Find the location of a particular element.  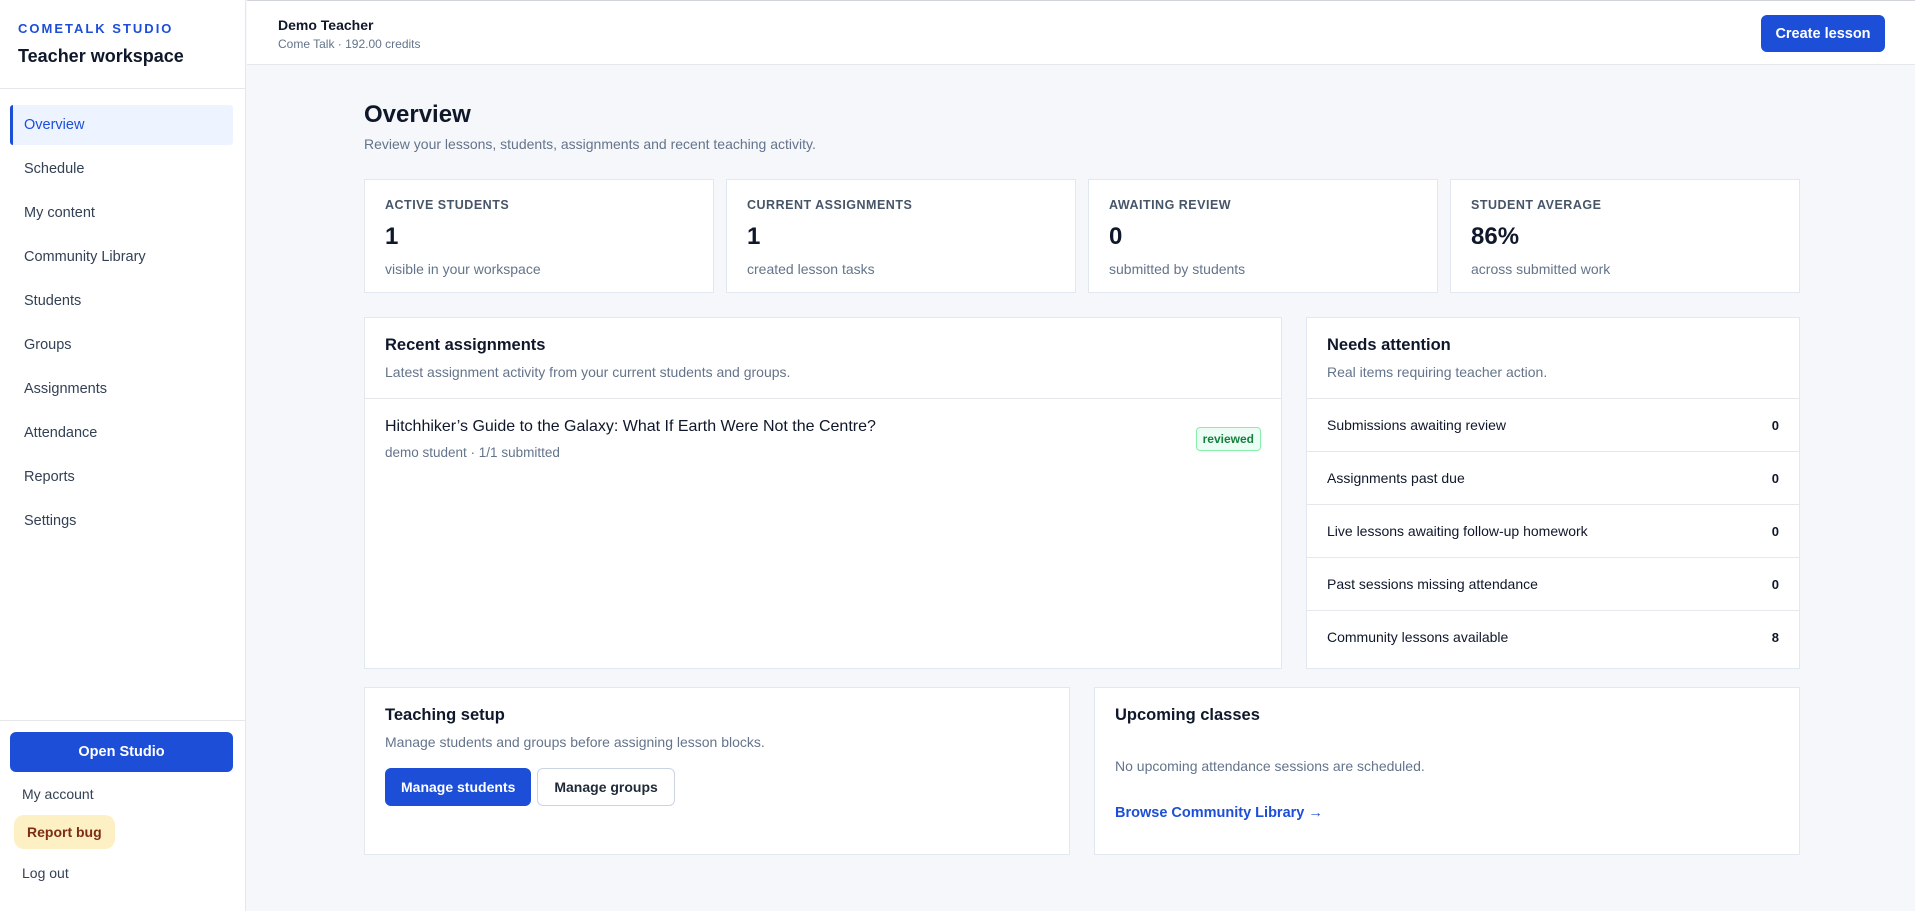

attention-label: Assignments past due is located at coordinates (1396, 478).